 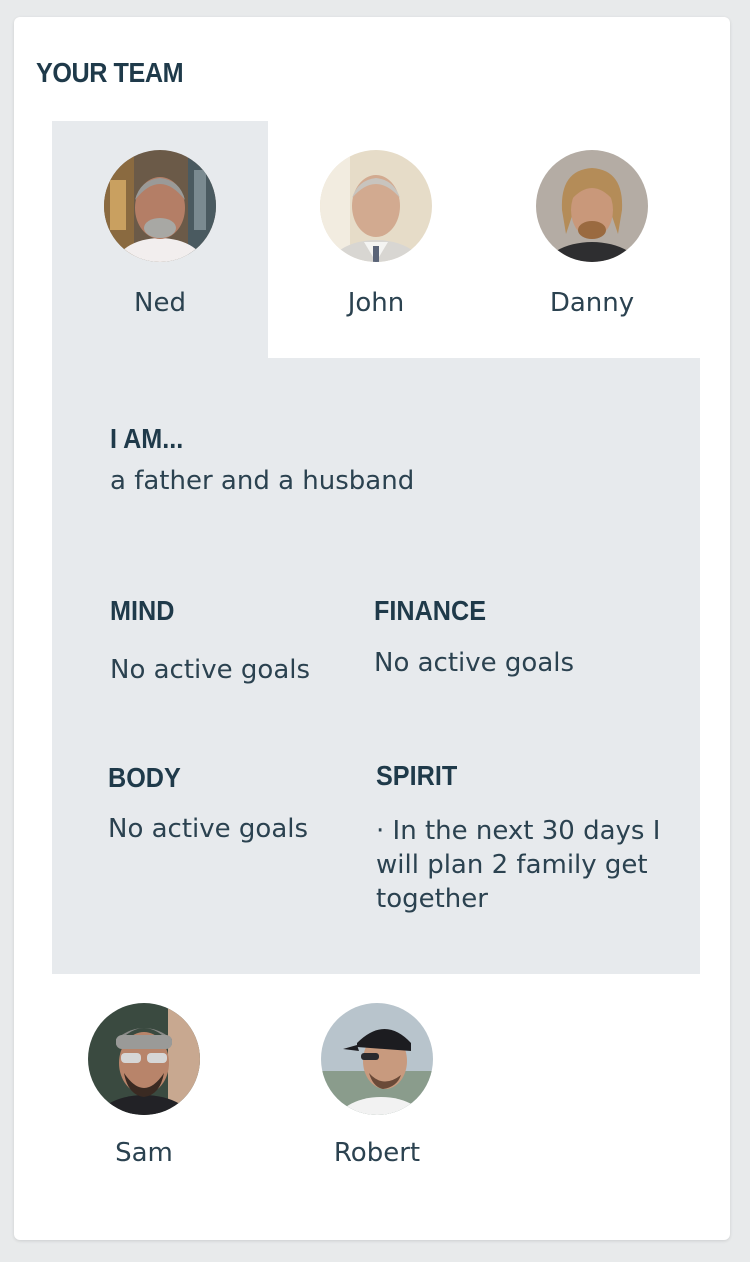 I want to click on team-member-john: John, so click(x=376, y=239).